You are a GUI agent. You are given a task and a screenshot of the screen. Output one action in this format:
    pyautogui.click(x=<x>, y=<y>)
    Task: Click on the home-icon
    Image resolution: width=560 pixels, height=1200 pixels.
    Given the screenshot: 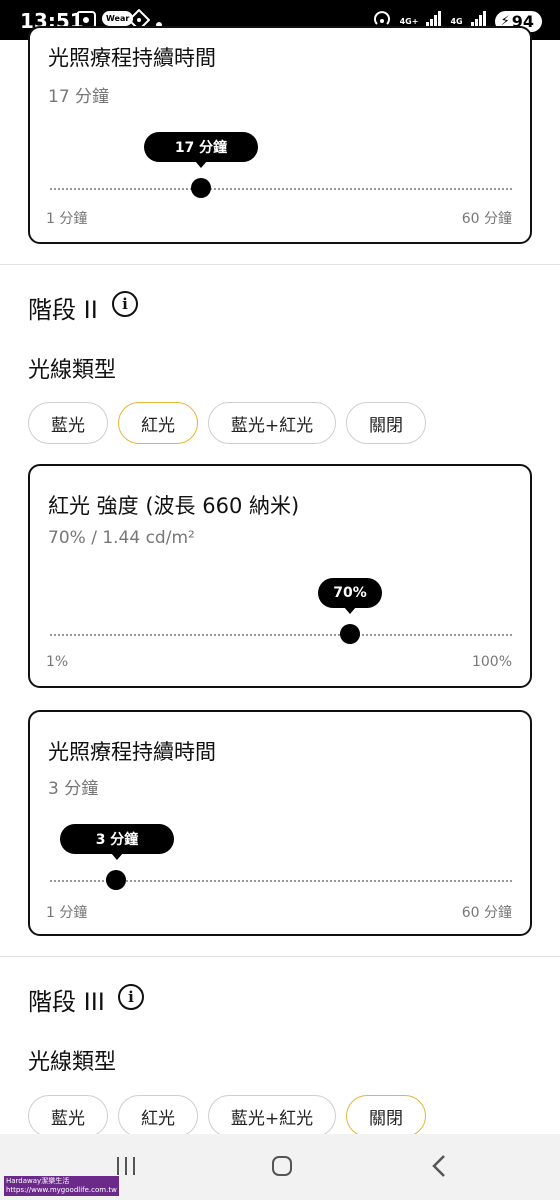 What is the action you would take?
    pyautogui.click(x=282, y=1168)
    